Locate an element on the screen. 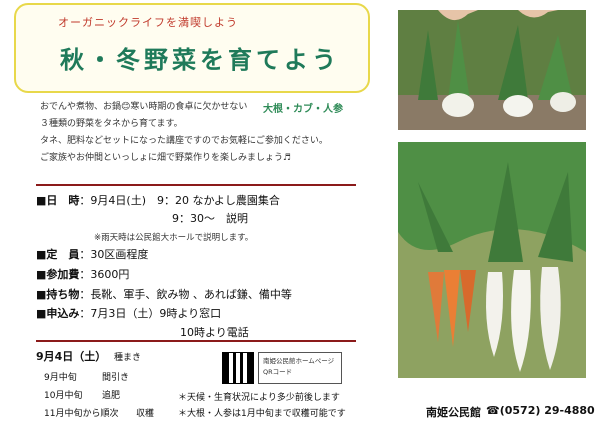 This screenshot has height=440, width=600. fee-value: ：3600円 is located at coordinates (104, 274).